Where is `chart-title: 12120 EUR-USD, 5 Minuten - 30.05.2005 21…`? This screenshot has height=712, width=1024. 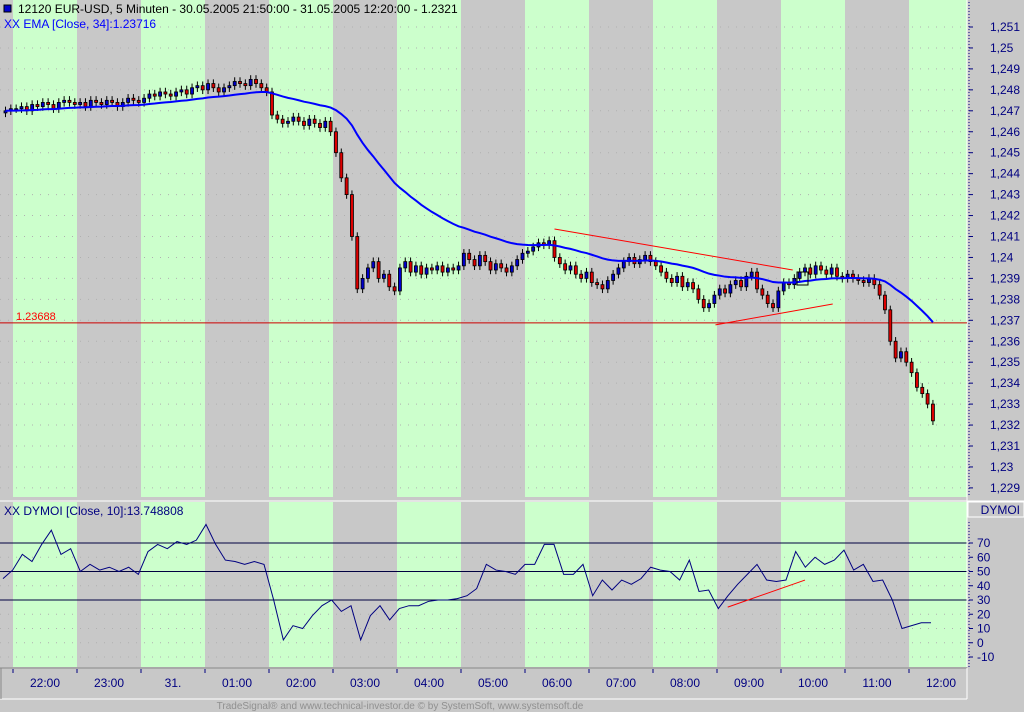
chart-title: 12120 EUR-USD, 5 Minuten - 30.05.2005 21… is located at coordinates (238, 9).